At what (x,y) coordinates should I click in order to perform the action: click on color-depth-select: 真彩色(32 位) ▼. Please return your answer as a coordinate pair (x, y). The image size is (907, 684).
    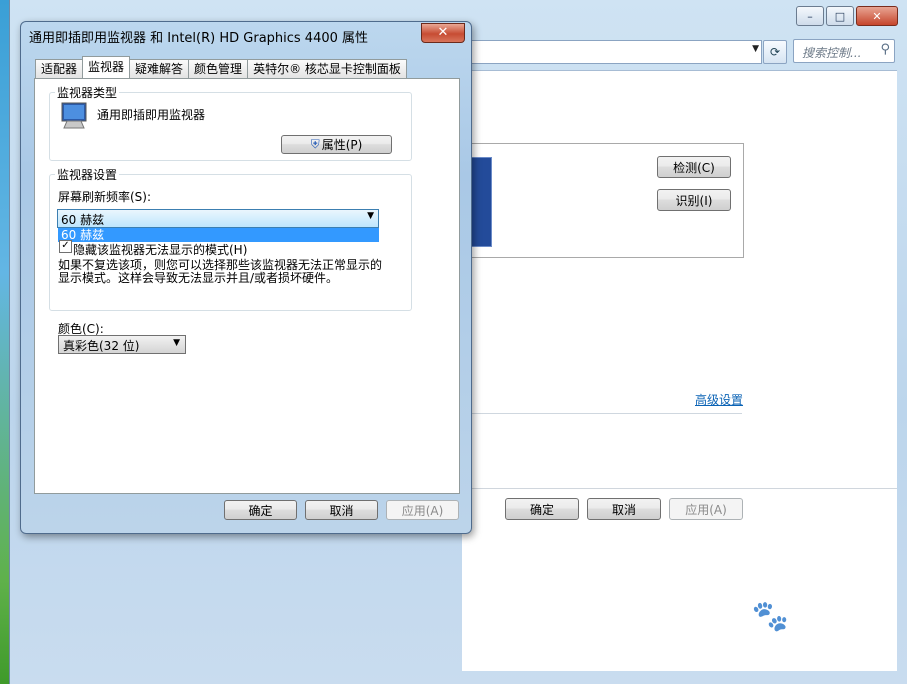
    Looking at the image, I should click on (122, 344).